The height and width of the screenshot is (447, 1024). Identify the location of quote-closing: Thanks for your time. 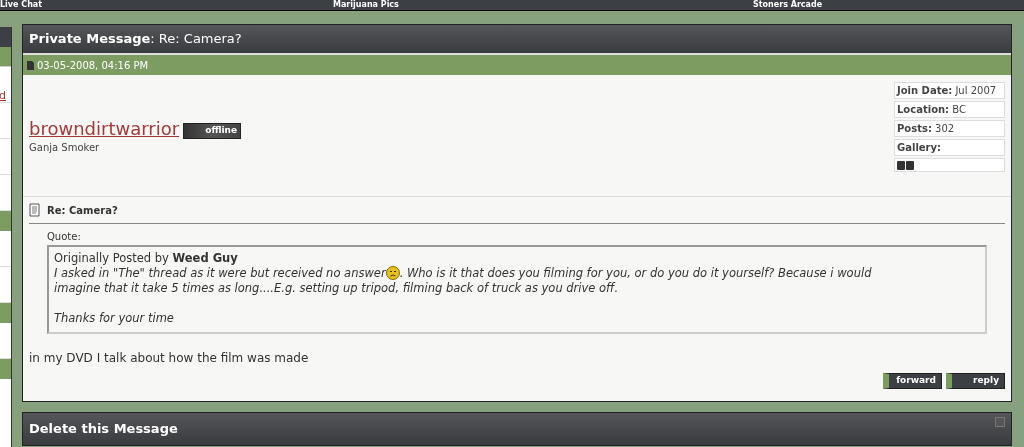
(114, 318).